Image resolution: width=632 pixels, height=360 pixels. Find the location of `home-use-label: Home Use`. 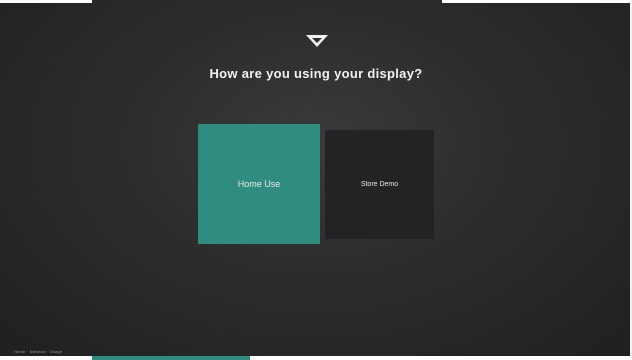

home-use-label: Home Use is located at coordinates (259, 184).